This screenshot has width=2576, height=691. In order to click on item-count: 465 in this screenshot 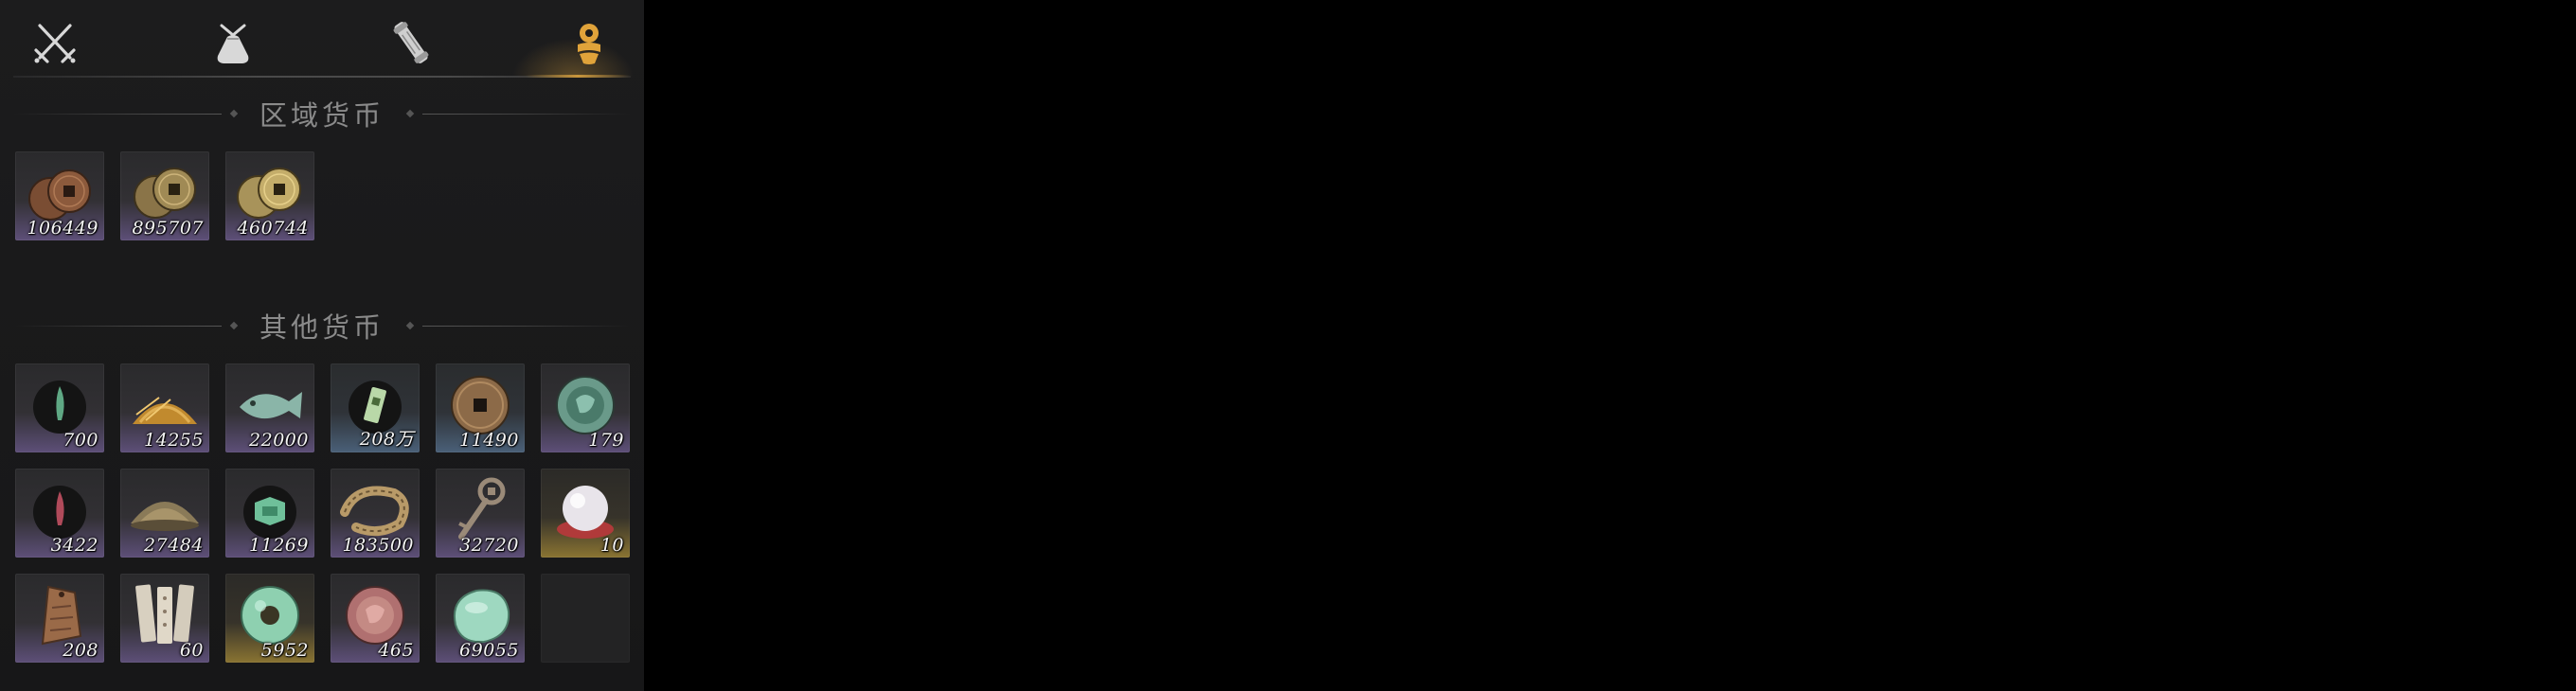, I will do `click(396, 650)`.